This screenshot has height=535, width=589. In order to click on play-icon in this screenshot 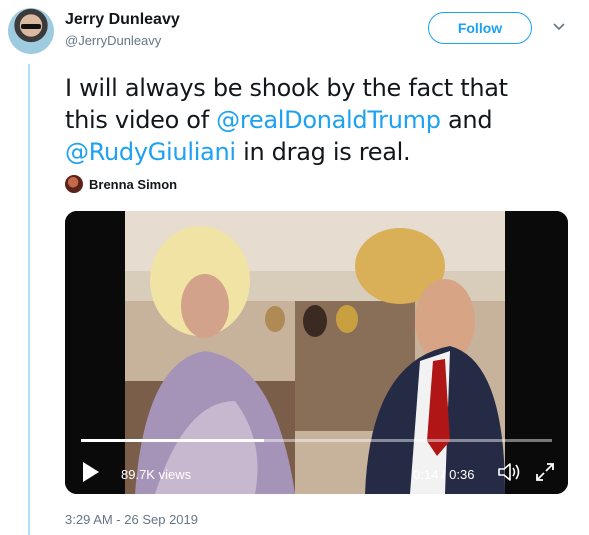, I will do `click(91, 472)`.